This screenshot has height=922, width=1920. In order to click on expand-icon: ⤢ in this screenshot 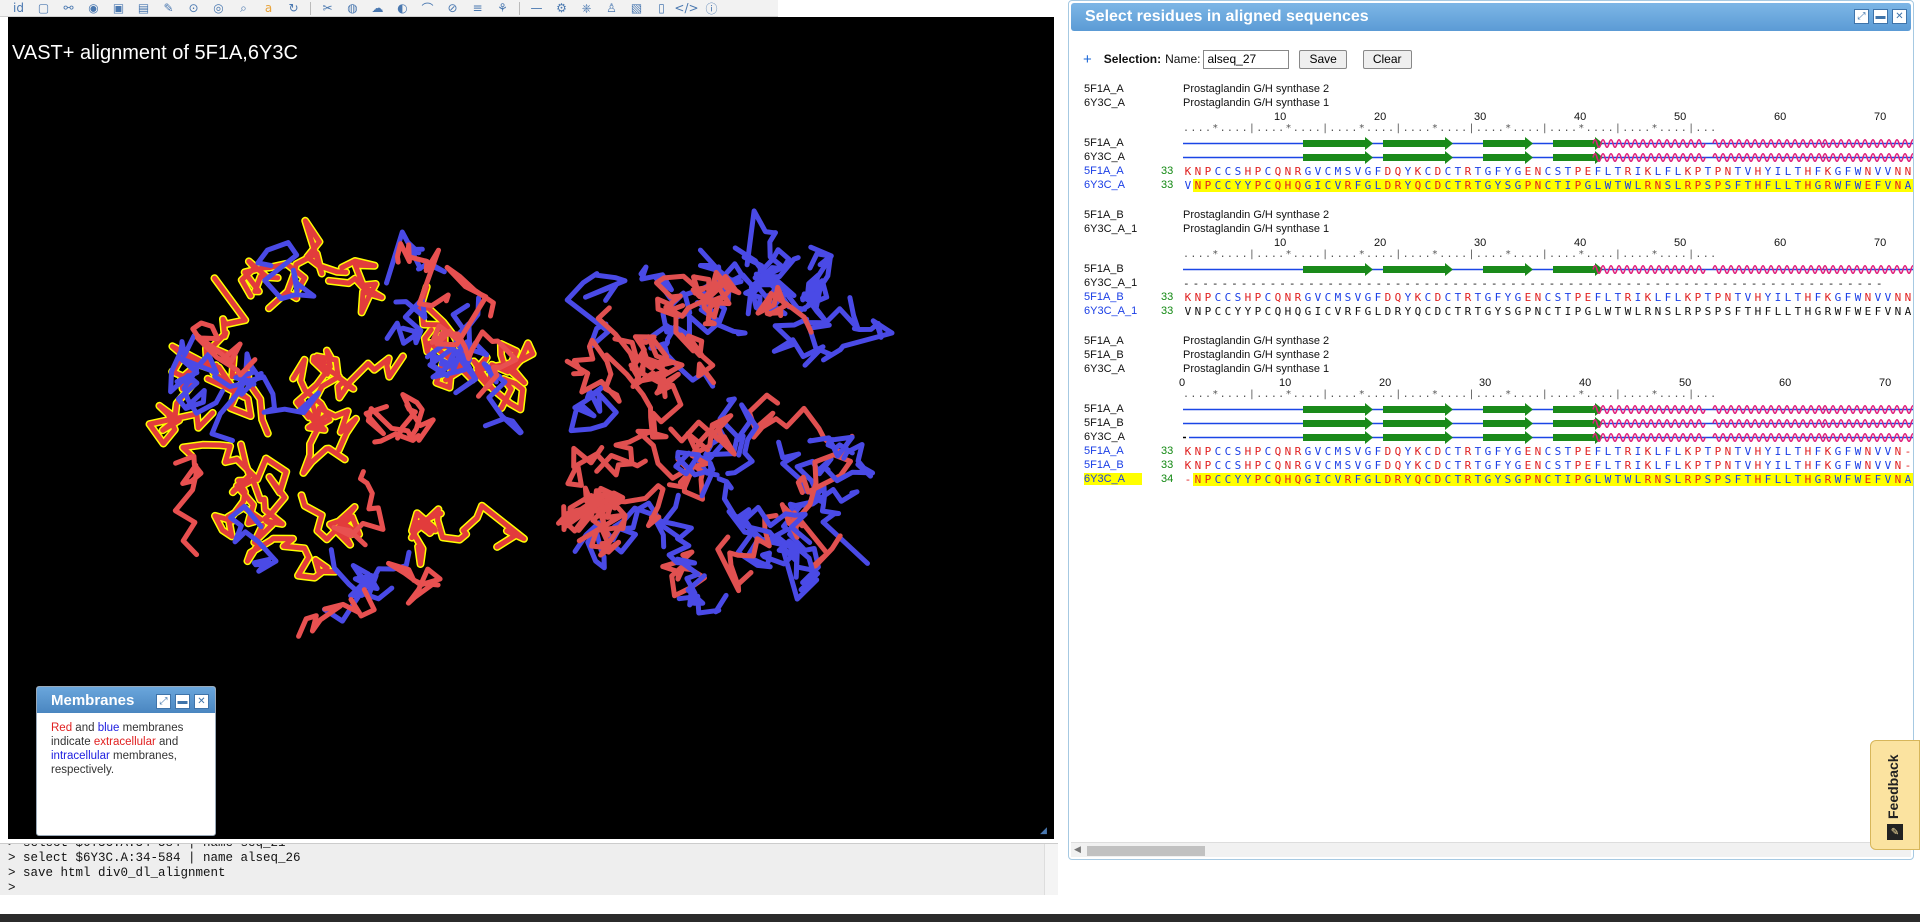, I will do `click(163, 701)`.